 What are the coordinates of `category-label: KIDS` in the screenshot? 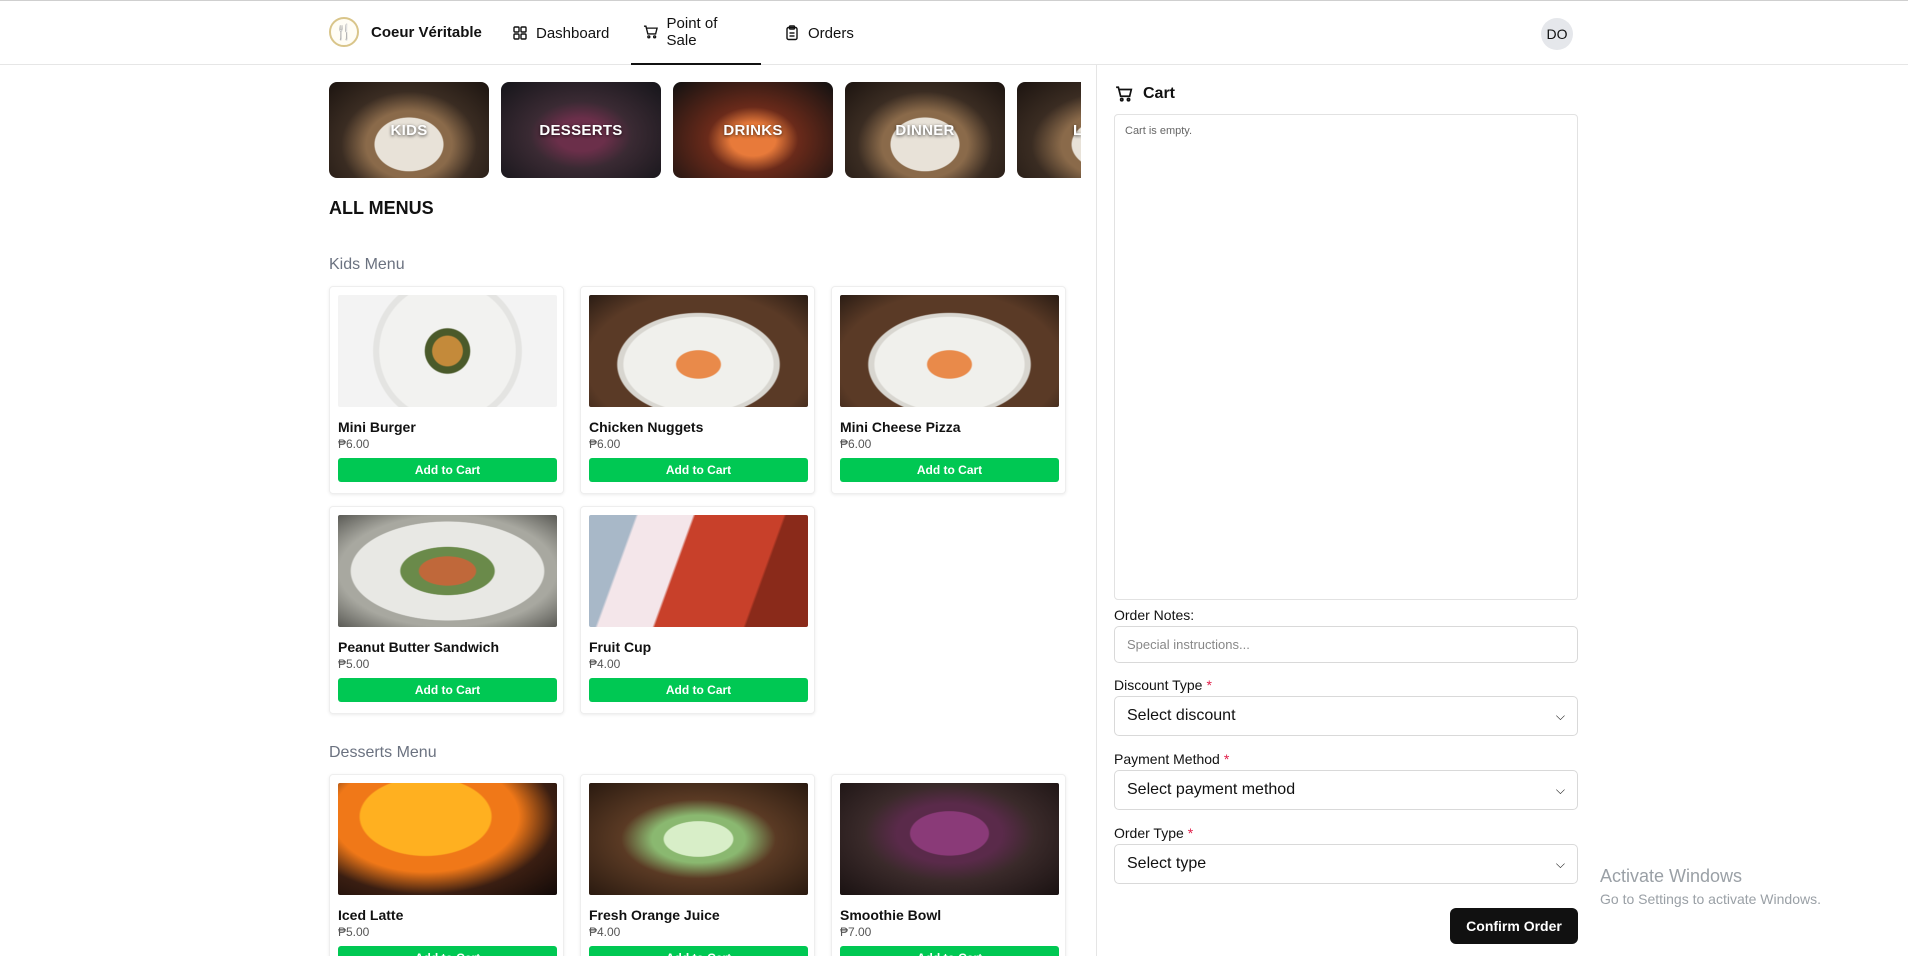 It's located at (409, 130).